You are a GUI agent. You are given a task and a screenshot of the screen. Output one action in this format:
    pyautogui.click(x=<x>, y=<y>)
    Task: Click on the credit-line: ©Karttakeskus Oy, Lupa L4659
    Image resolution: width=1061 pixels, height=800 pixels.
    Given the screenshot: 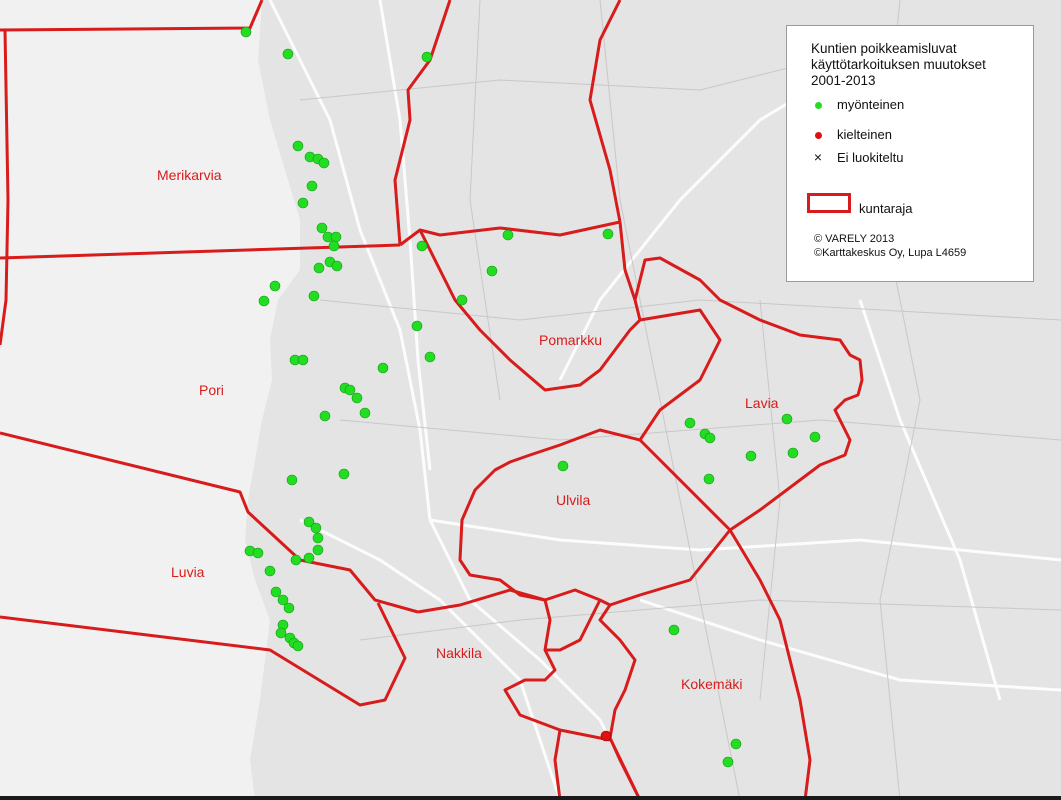 What is the action you would take?
    pyautogui.click(x=890, y=253)
    